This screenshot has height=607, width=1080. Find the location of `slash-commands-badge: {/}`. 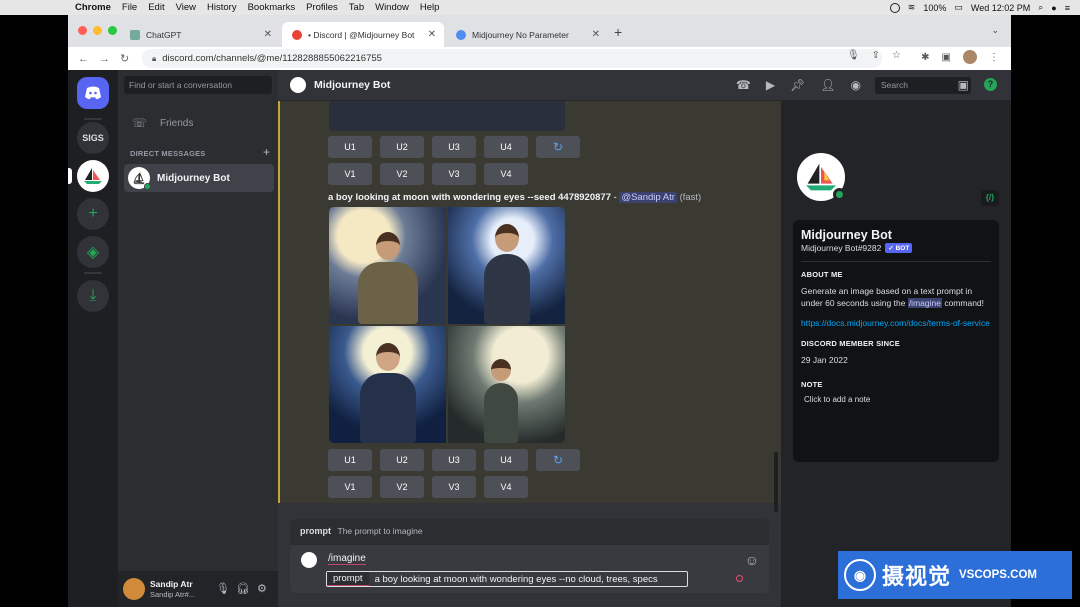

slash-commands-badge: {/} is located at coordinates (990, 198).